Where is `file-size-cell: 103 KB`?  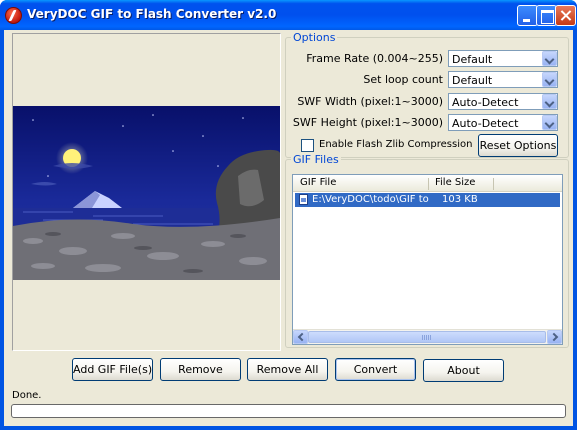
file-size-cell: 103 KB is located at coordinates (460, 199).